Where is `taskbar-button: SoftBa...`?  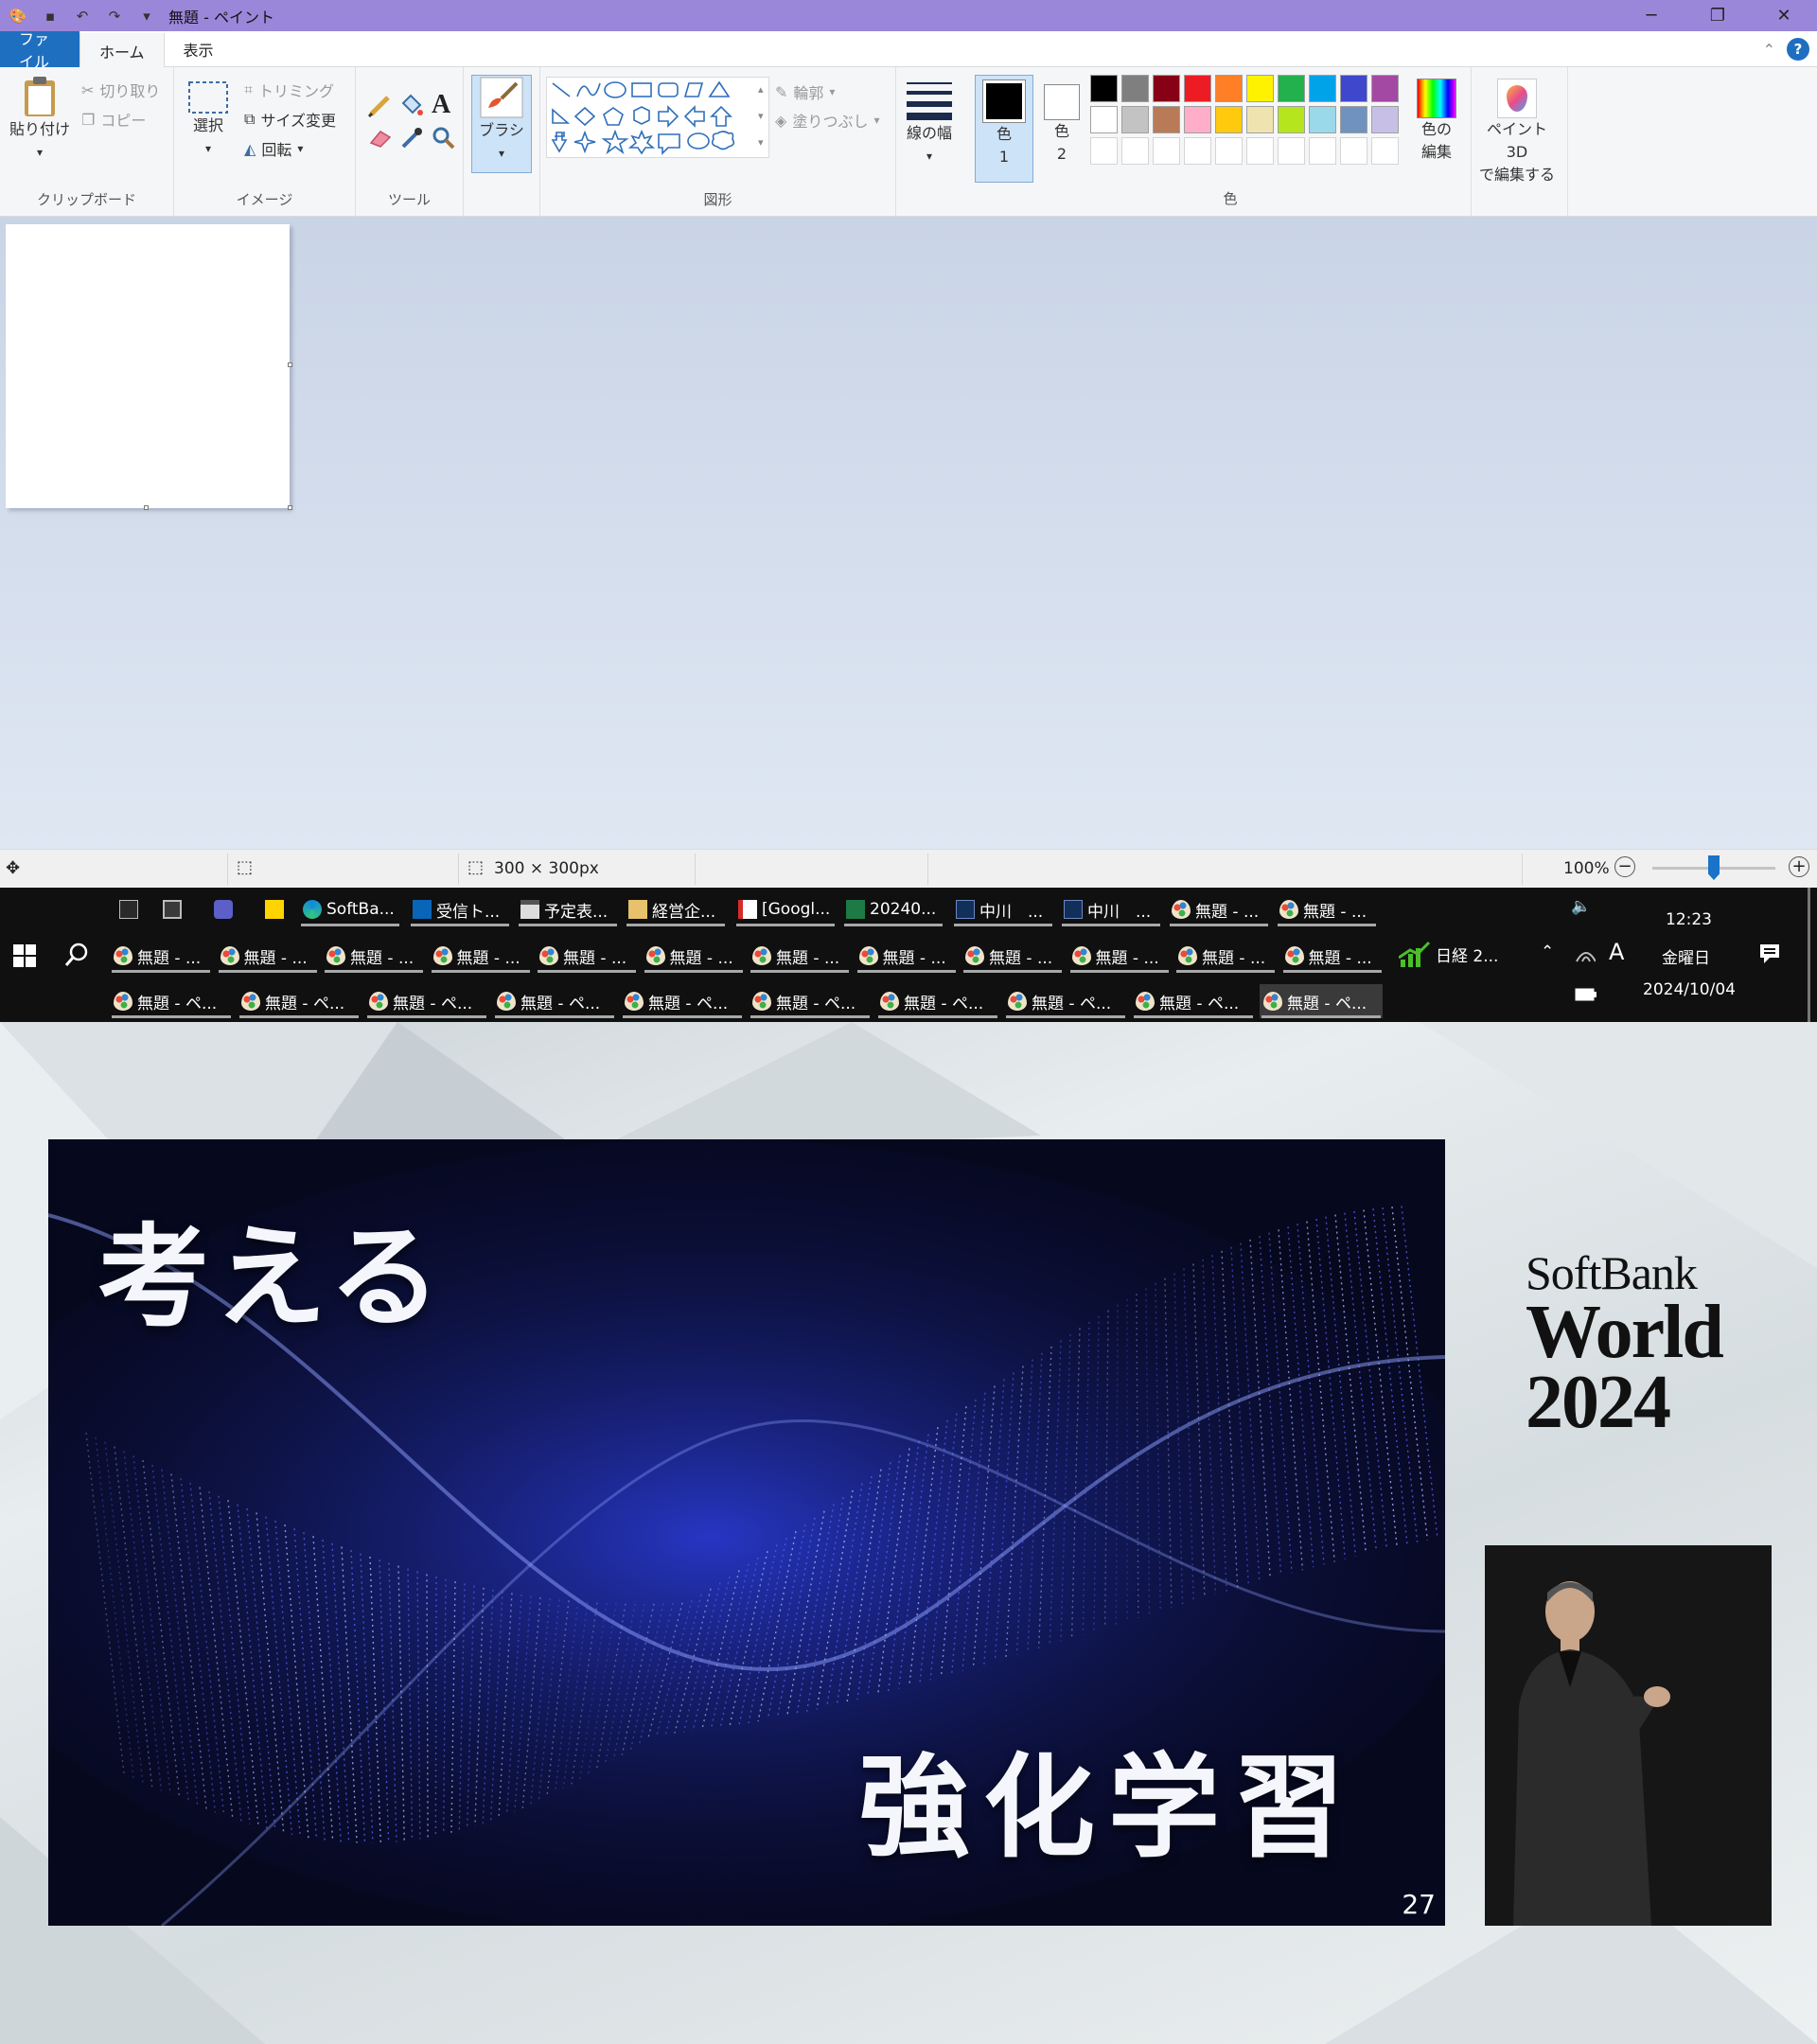
taskbar-button: SoftBa... is located at coordinates (350, 909).